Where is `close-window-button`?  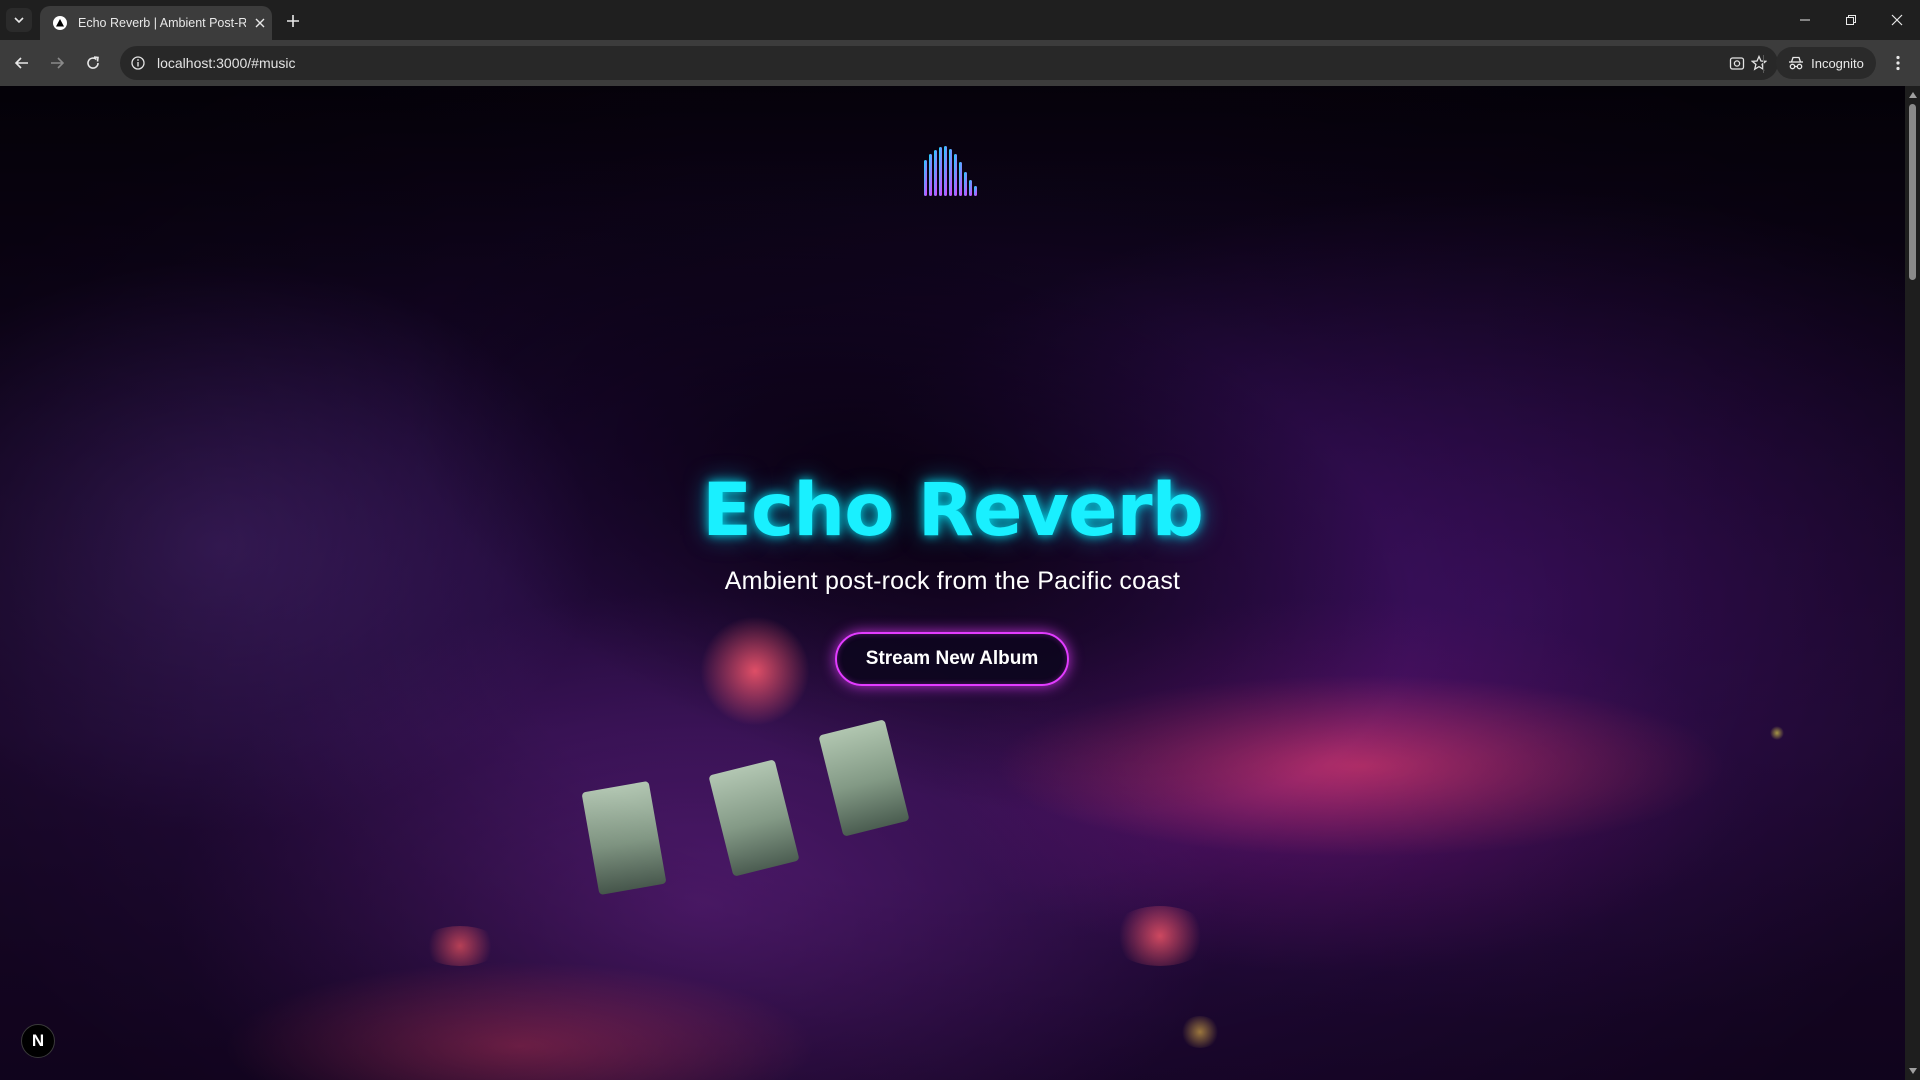
close-window-button is located at coordinates (1897, 20).